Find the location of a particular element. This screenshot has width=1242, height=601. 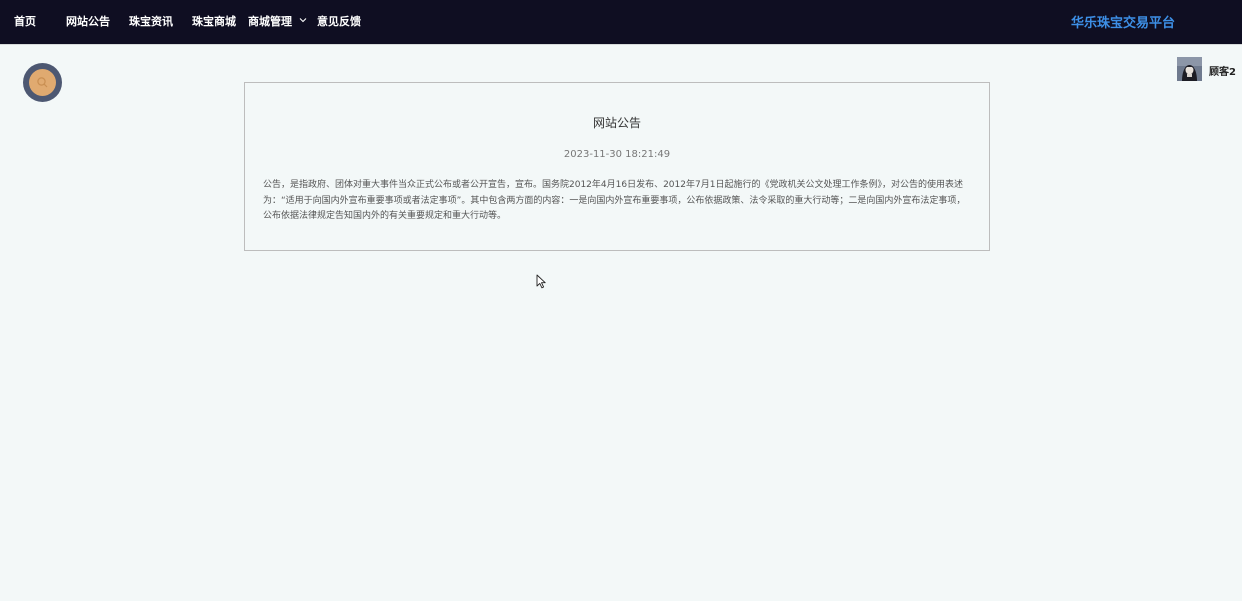

nav-item-label: 意见反馈 is located at coordinates (339, 21).